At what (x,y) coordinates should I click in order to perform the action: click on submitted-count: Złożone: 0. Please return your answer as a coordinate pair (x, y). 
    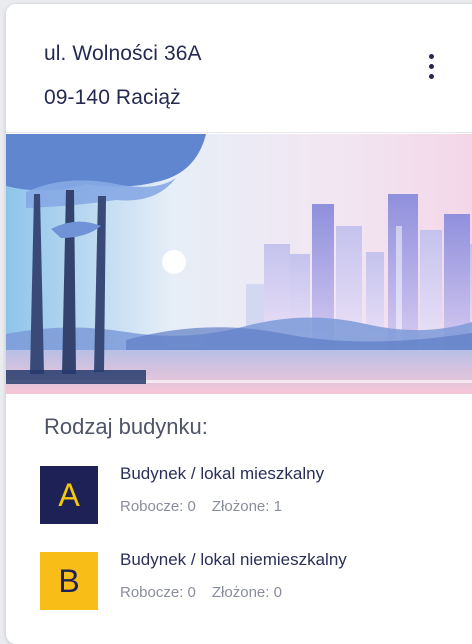
    Looking at the image, I should click on (246, 592).